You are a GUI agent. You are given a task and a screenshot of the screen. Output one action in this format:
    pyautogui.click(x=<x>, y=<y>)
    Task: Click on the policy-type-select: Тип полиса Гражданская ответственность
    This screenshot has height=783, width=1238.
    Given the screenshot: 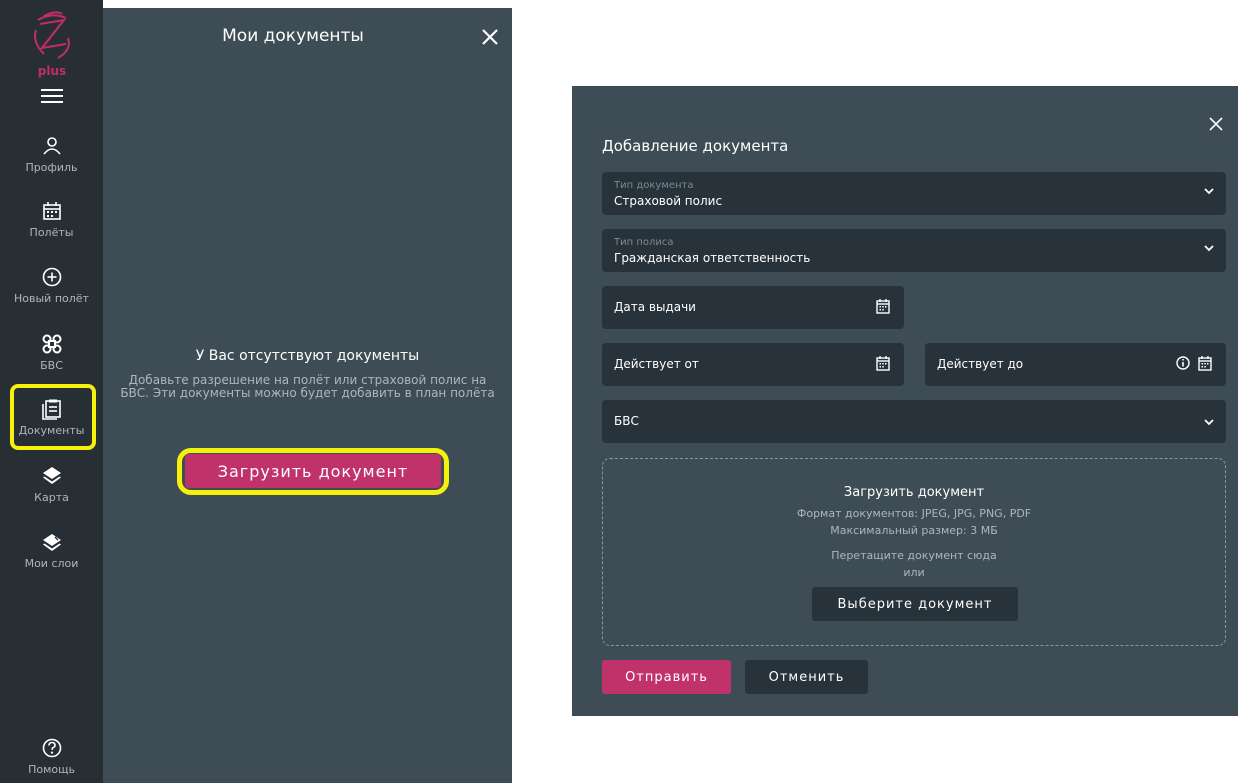 What is the action you would take?
    pyautogui.click(x=914, y=250)
    